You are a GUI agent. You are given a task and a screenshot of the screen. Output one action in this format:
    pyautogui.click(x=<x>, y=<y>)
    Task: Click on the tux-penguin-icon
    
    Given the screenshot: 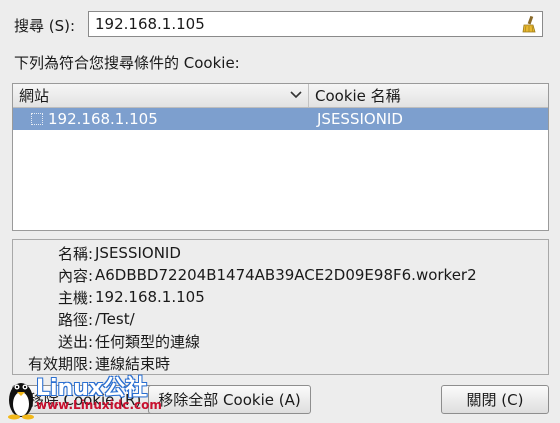 What is the action you would take?
    pyautogui.click(x=21, y=401)
    